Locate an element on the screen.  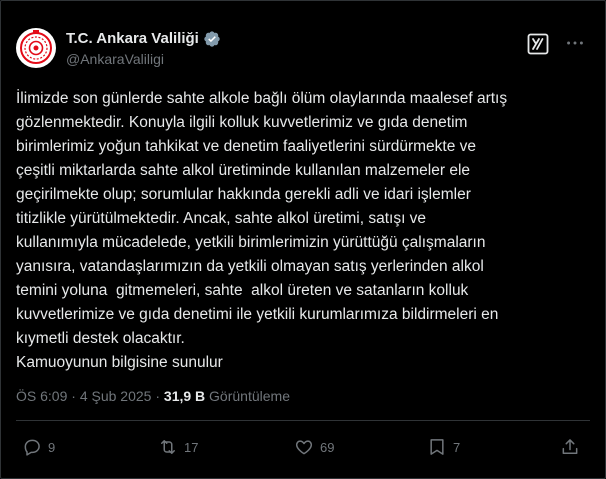
heart-icon is located at coordinates (304, 447).